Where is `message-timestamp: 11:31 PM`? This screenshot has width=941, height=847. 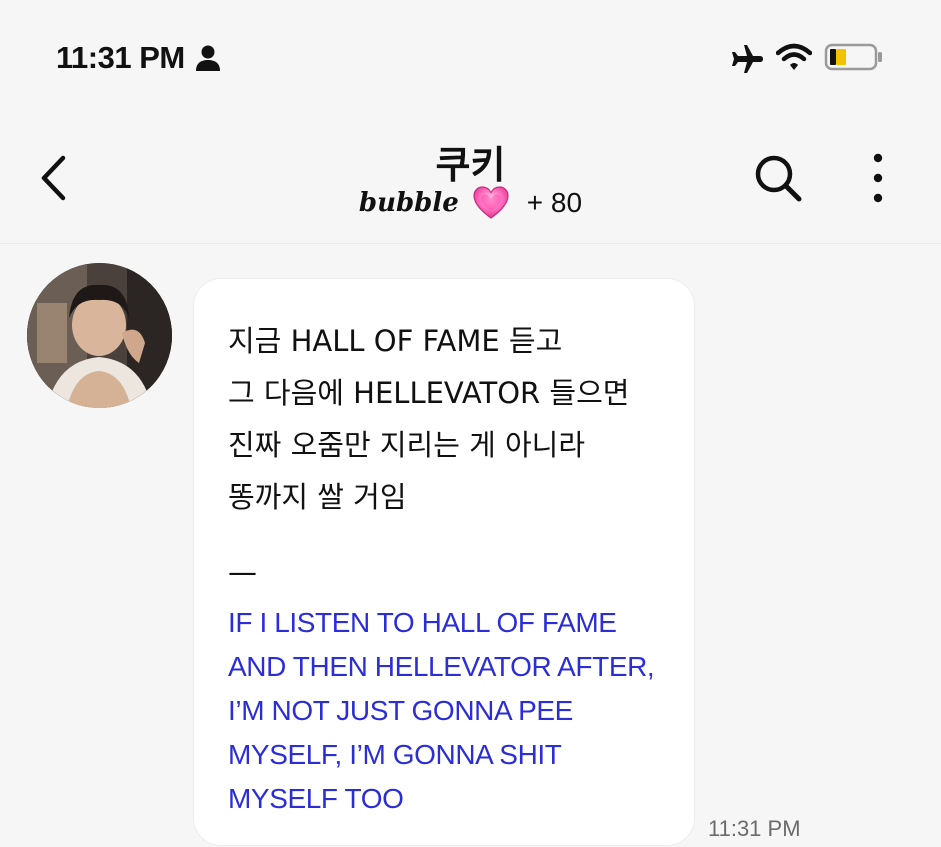 message-timestamp: 11:31 PM is located at coordinates (754, 828).